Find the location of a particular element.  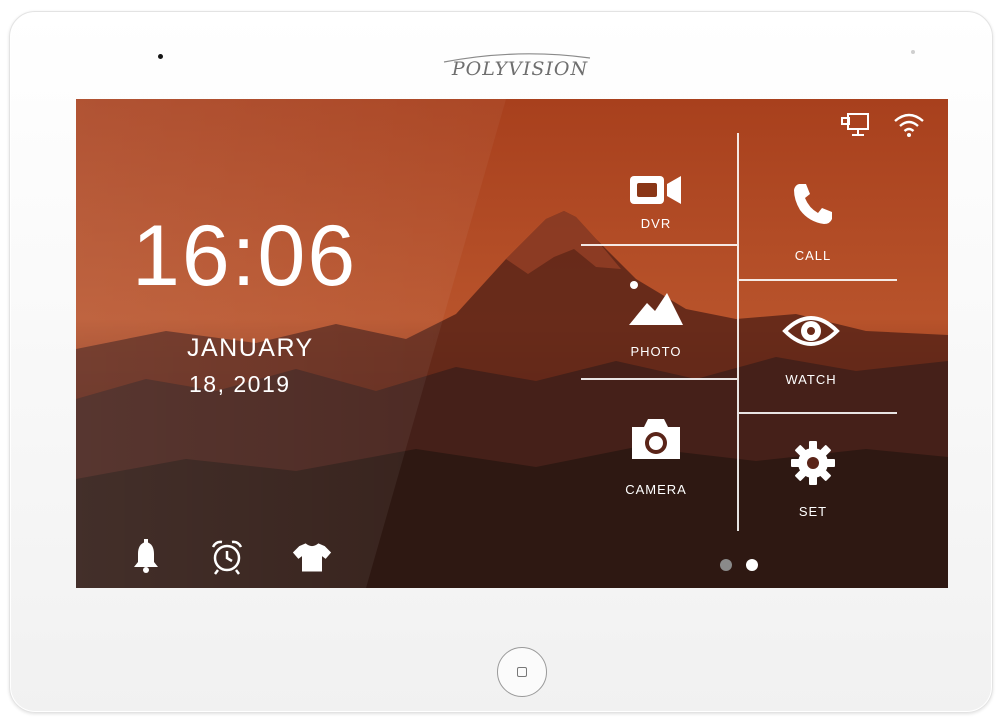

menu-label-camera: CAMERA is located at coordinates (656, 489).